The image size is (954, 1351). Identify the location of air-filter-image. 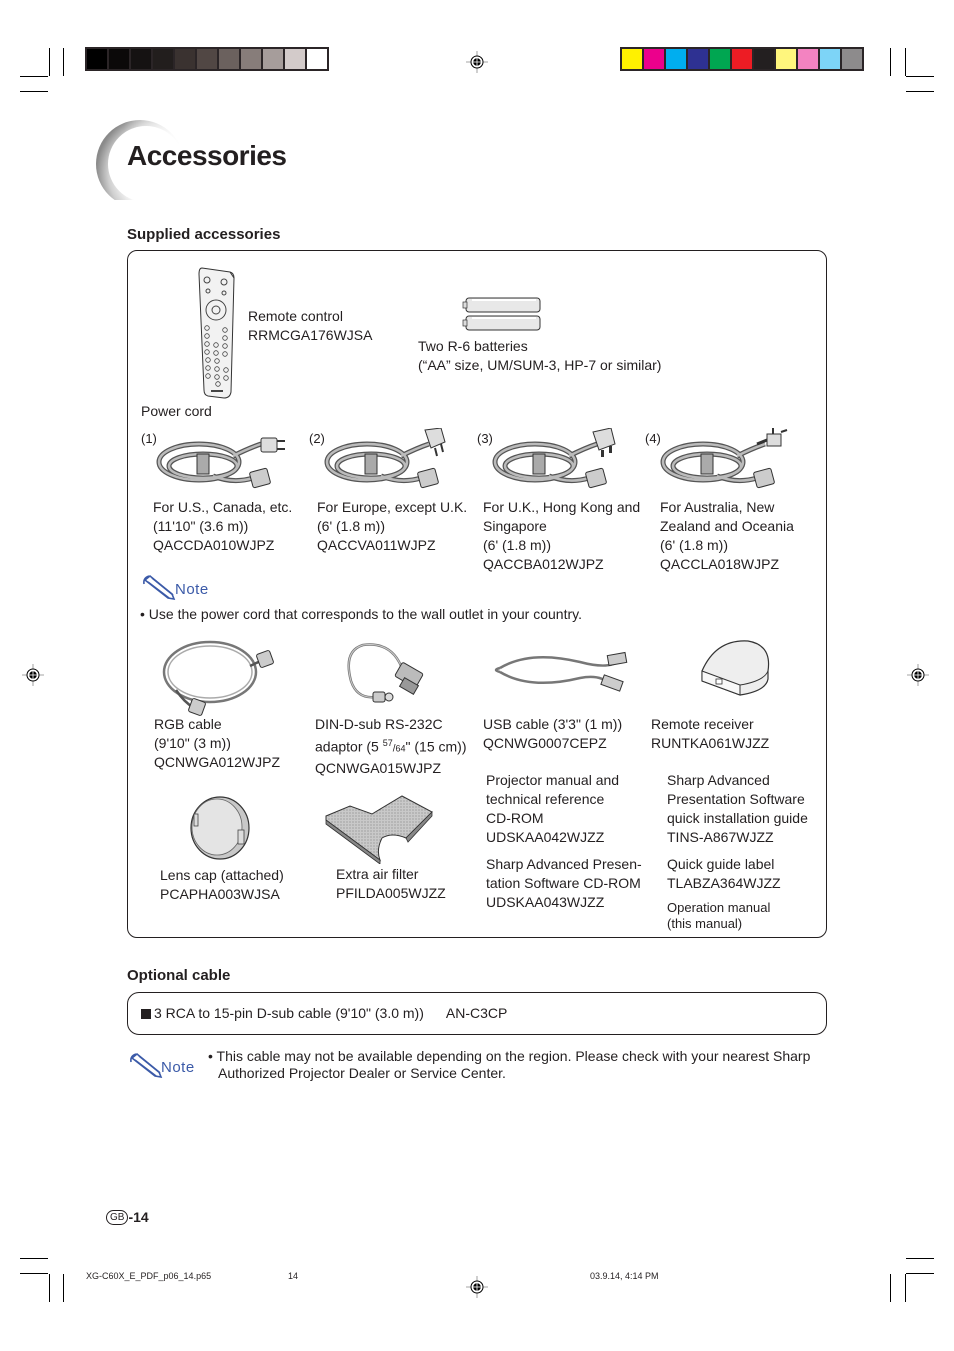
(379, 829).